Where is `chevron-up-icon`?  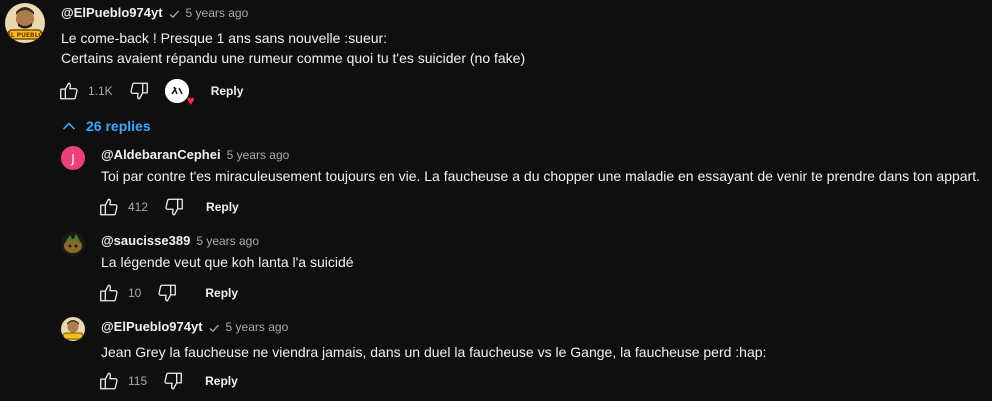
chevron-up-icon is located at coordinates (69, 126).